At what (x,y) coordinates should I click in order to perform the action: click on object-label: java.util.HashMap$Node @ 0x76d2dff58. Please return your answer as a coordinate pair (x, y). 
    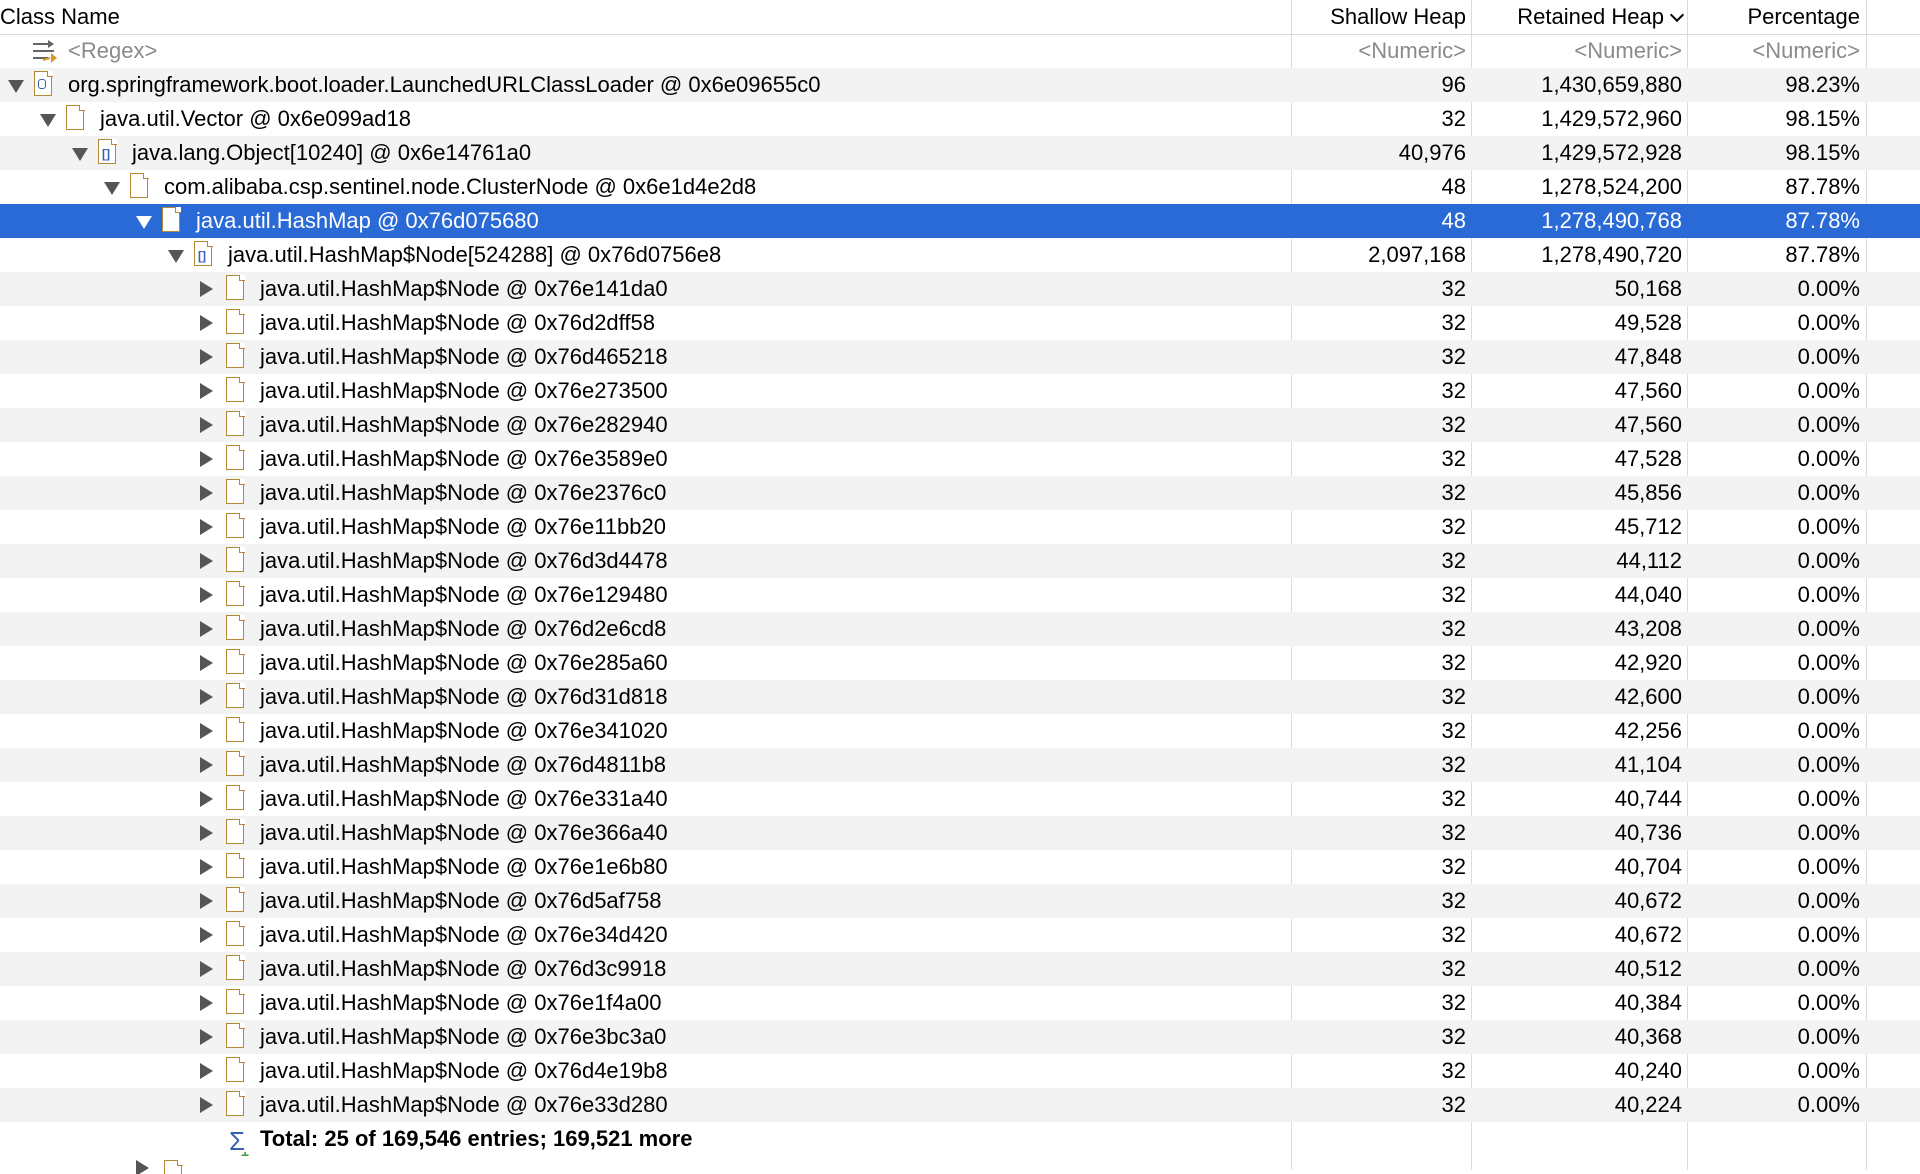
    Looking at the image, I should click on (457, 322).